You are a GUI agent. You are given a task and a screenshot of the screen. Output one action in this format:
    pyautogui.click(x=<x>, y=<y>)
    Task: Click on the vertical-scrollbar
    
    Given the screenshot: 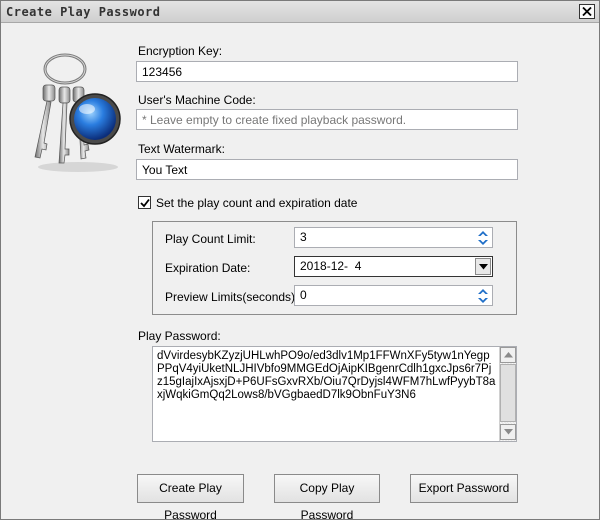 What is the action you would take?
    pyautogui.click(x=507, y=394)
    